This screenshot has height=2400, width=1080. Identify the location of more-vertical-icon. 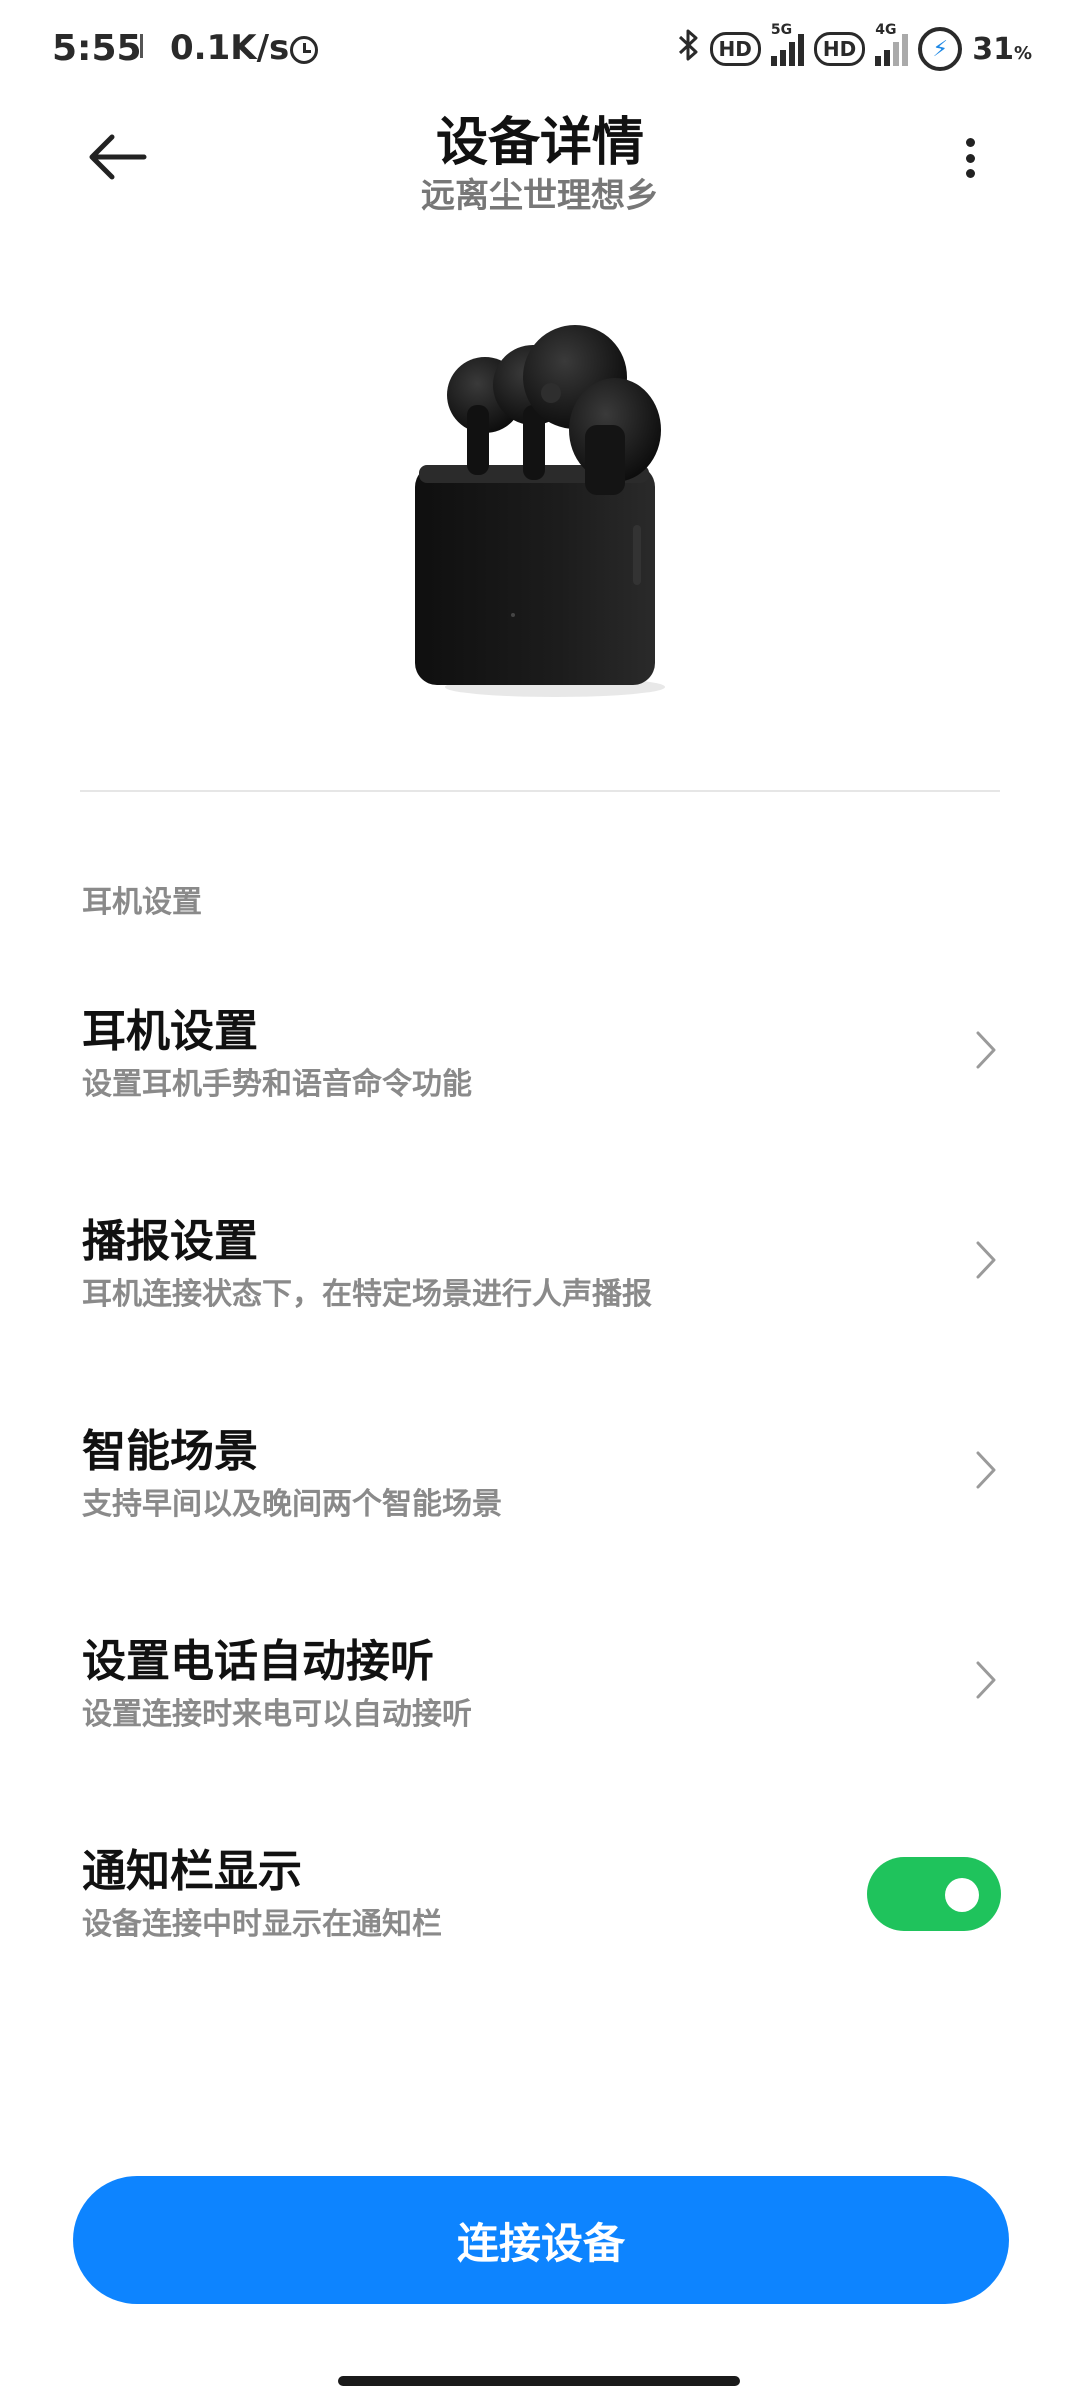
(970, 158).